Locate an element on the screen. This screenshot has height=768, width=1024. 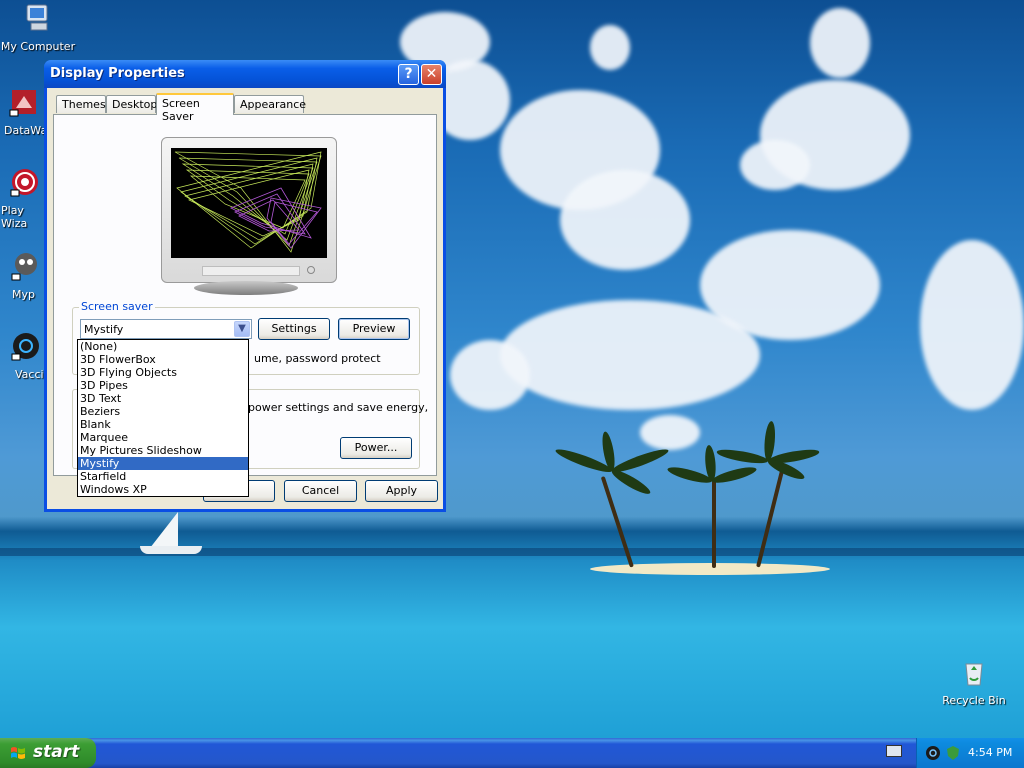
preview-screen is located at coordinates (249, 203).